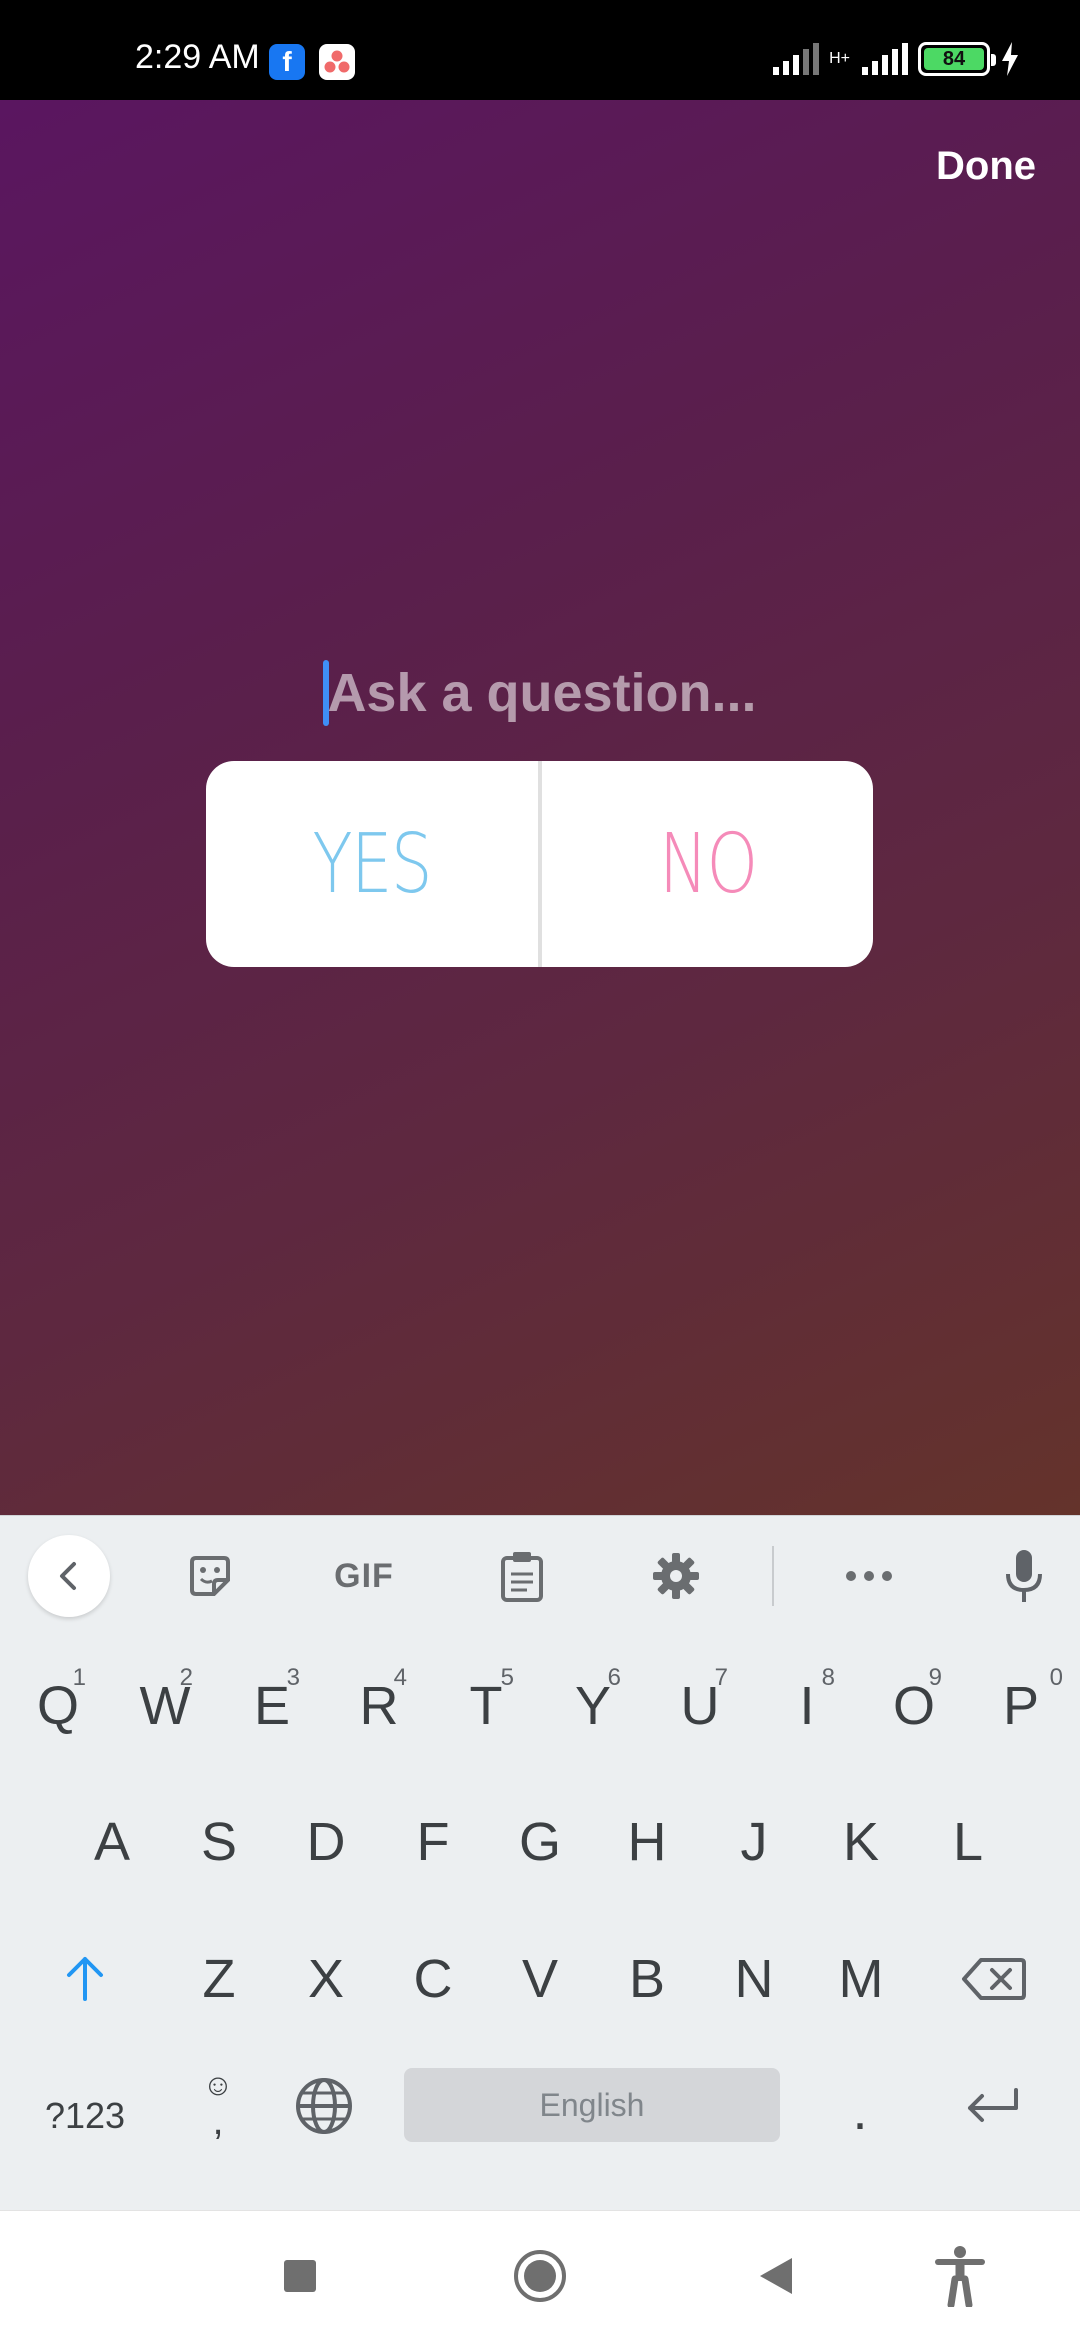 The height and width of the screenshot is (2340, 1080). I want to click on key-u: U7, so click(700, 1706).